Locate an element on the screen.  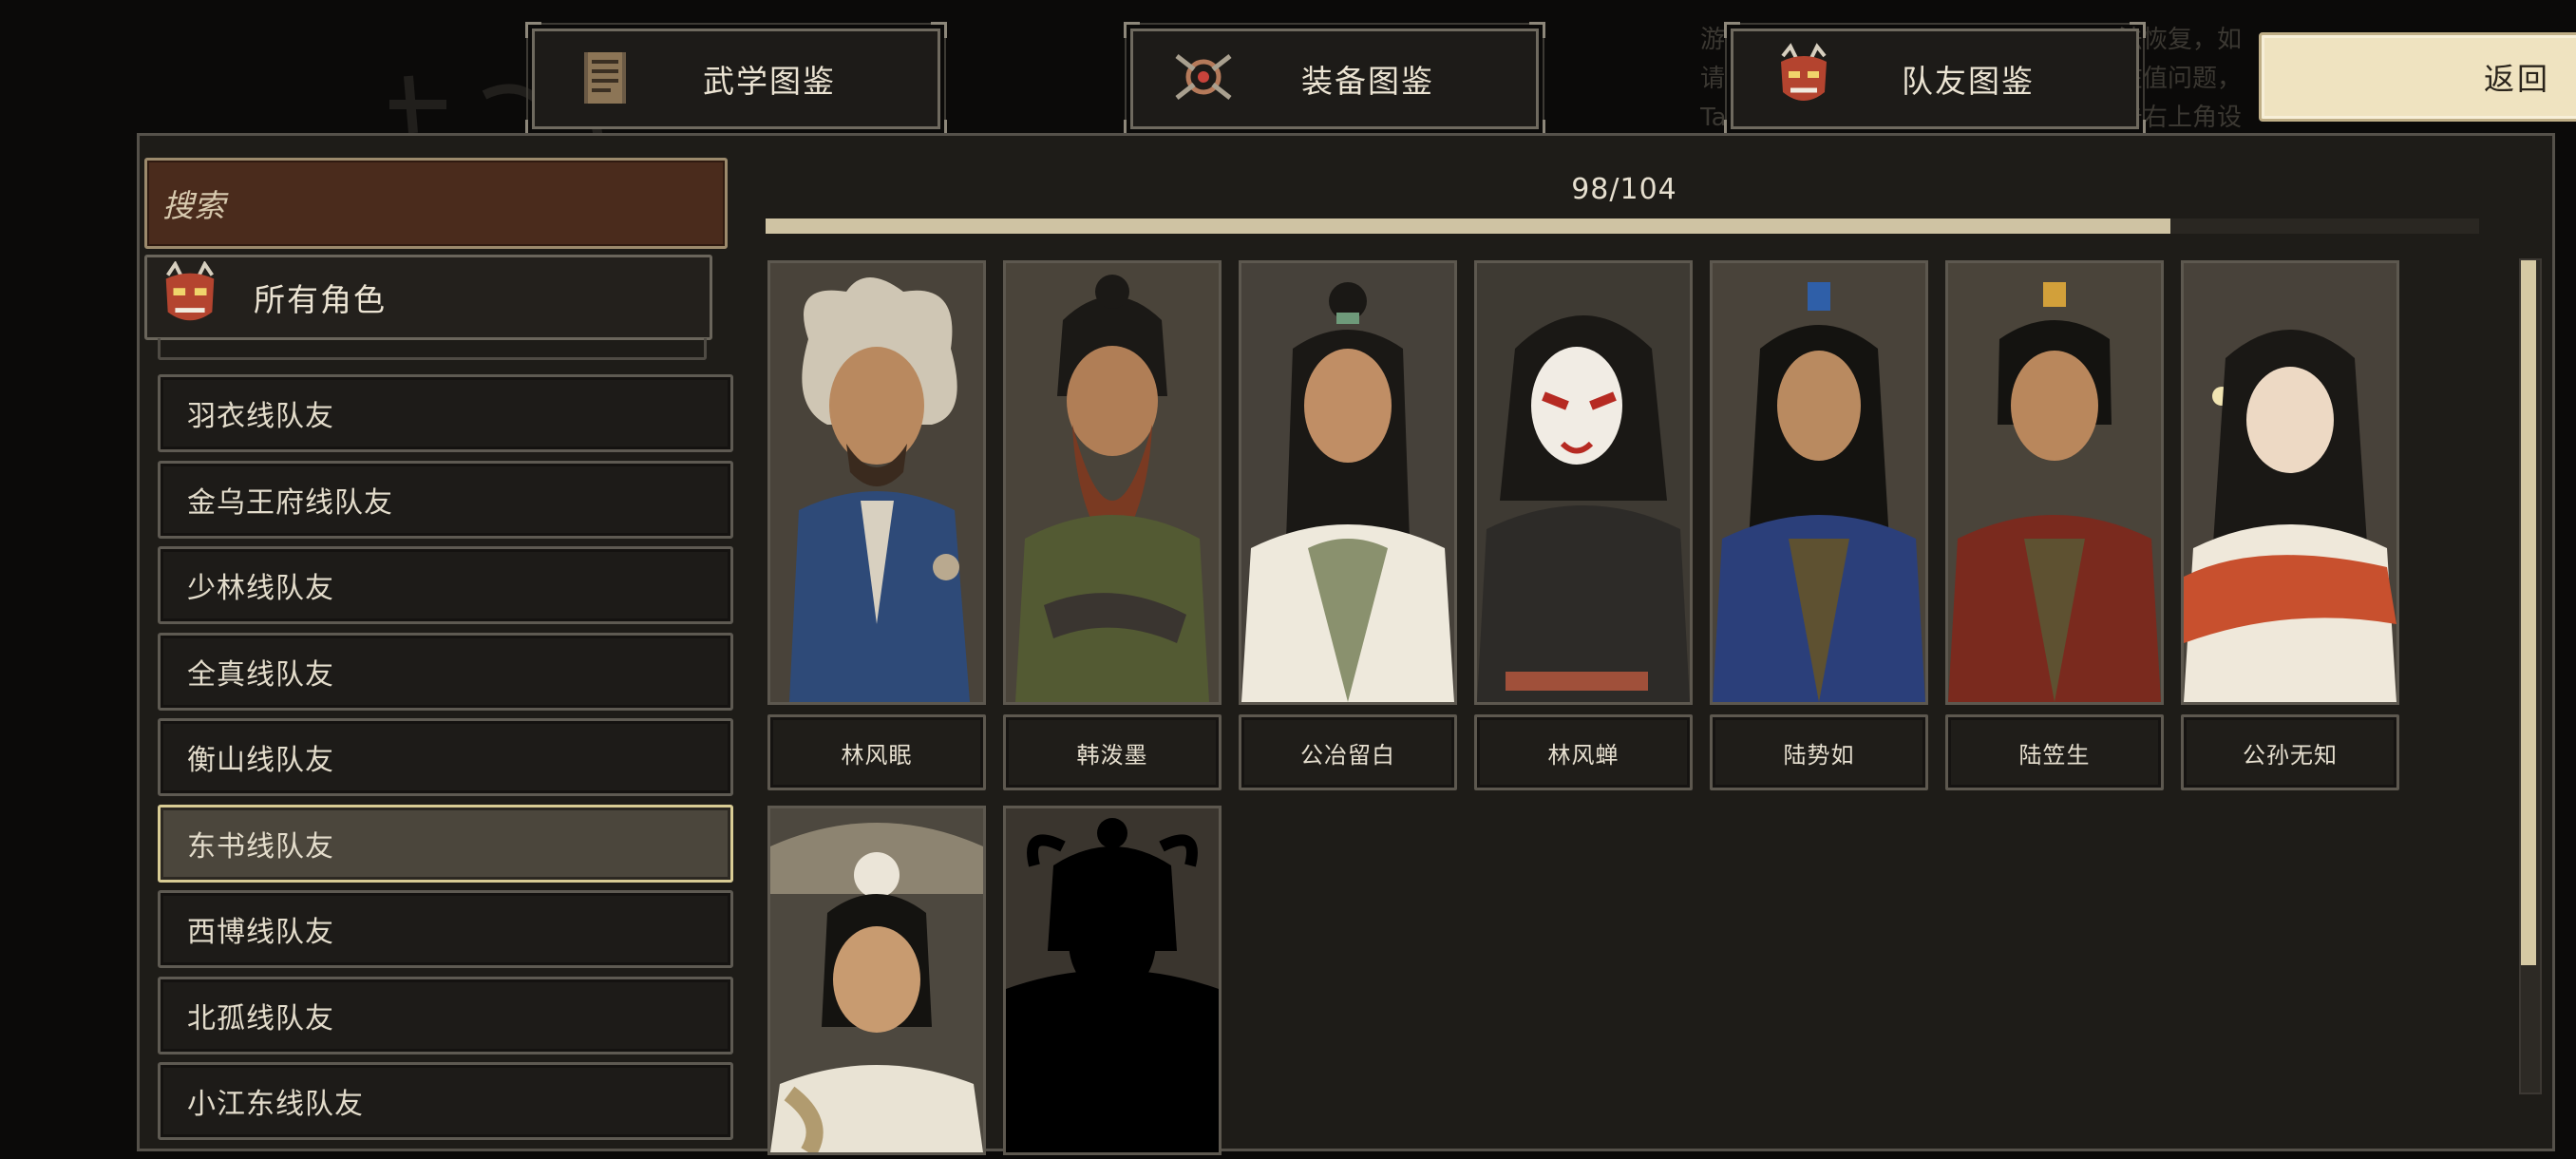
category-label: 东书线队友 is located at coordinates (260, 846).